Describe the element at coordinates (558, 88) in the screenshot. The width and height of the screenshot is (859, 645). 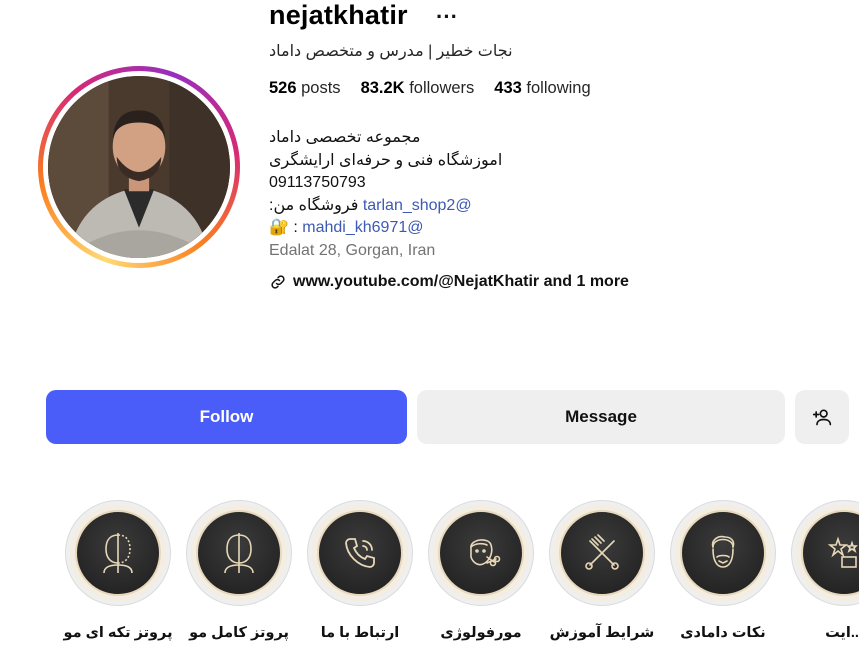
I see `following-label: following` at that location.